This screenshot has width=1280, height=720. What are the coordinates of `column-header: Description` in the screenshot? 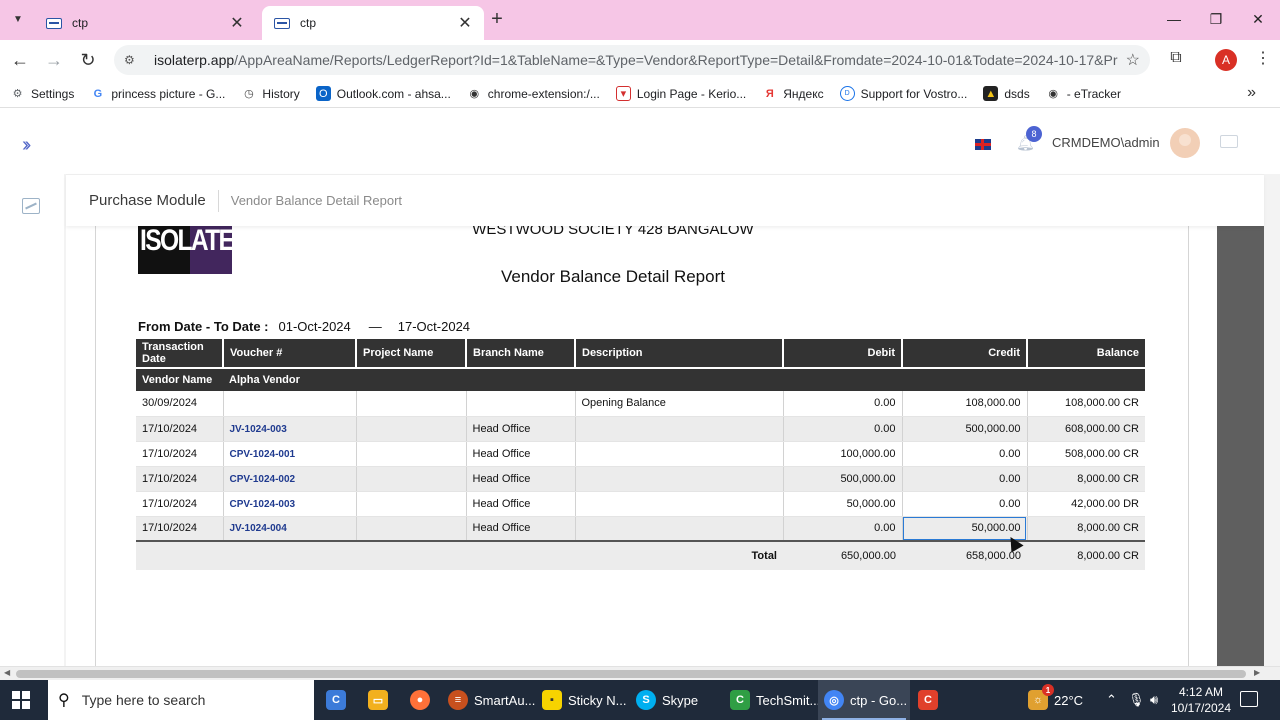 It's located at (679, 353).